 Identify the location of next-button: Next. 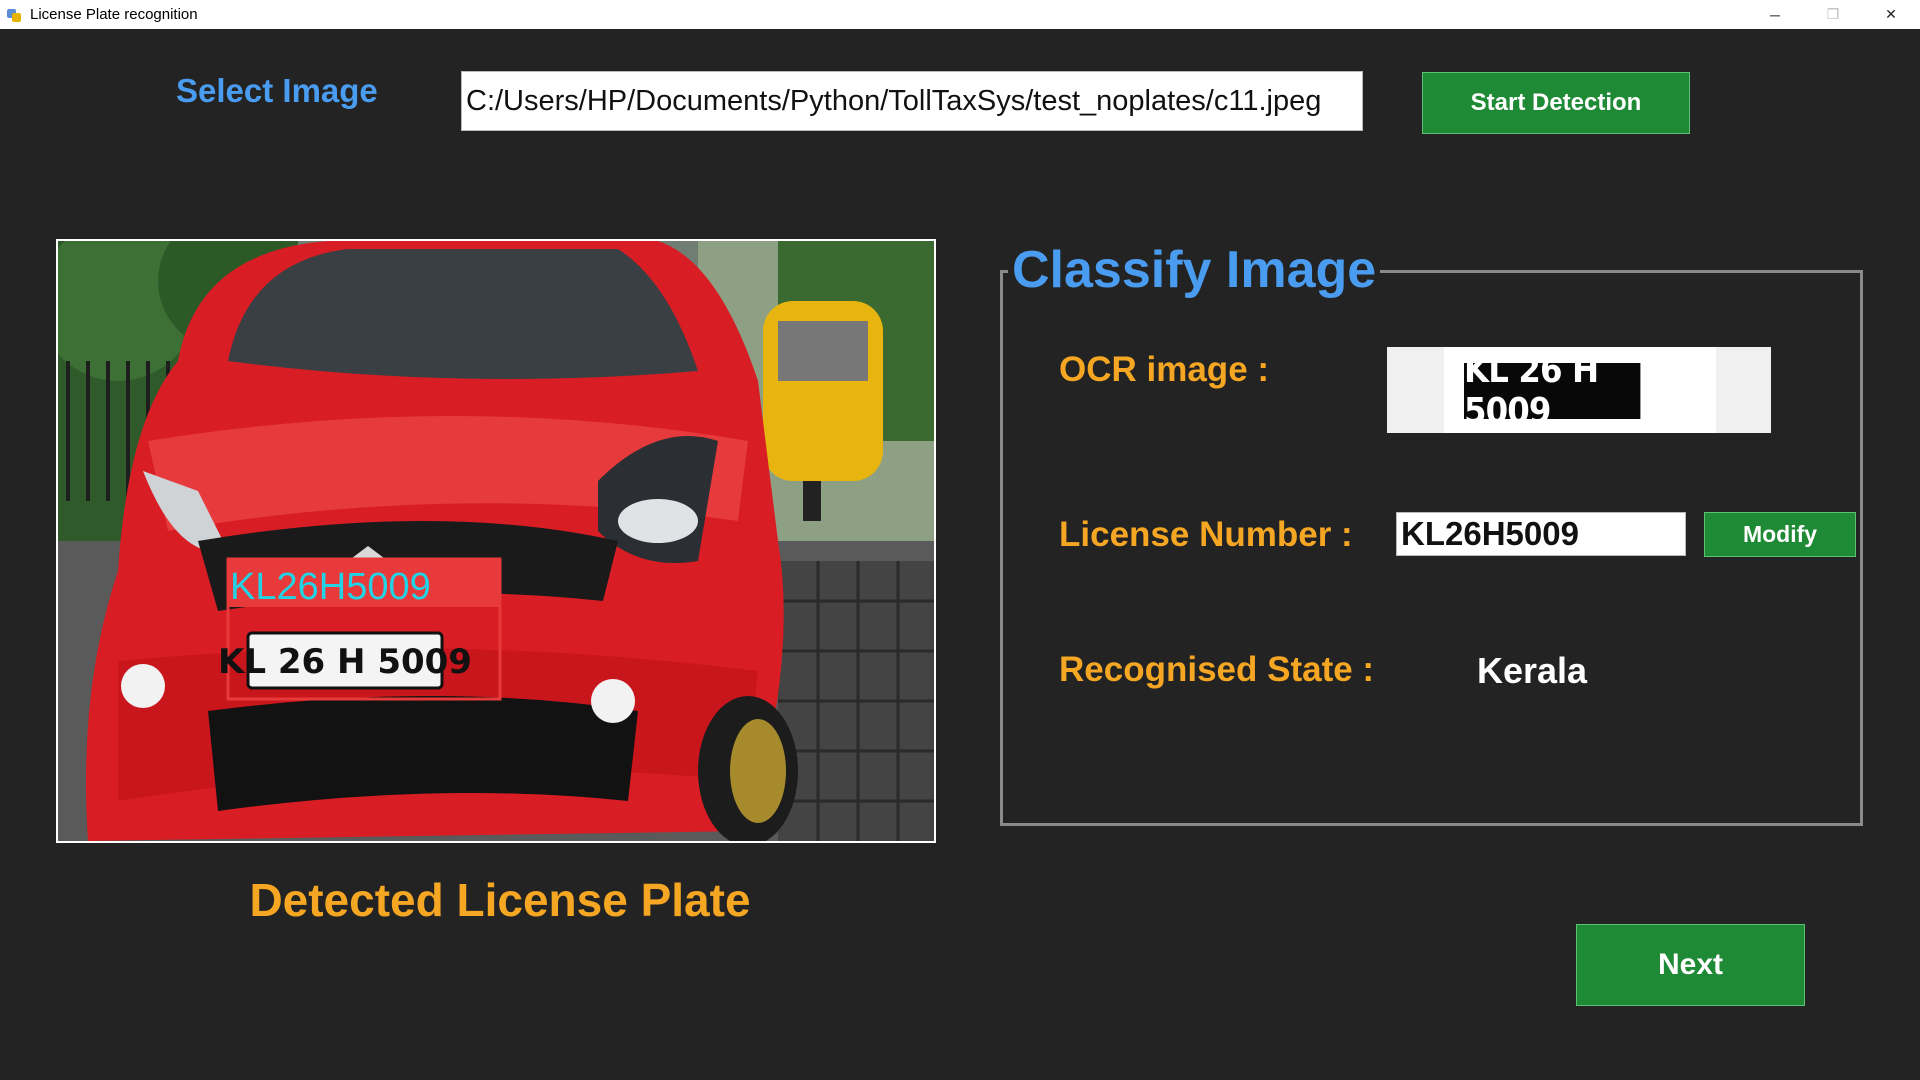
(1690, 965).